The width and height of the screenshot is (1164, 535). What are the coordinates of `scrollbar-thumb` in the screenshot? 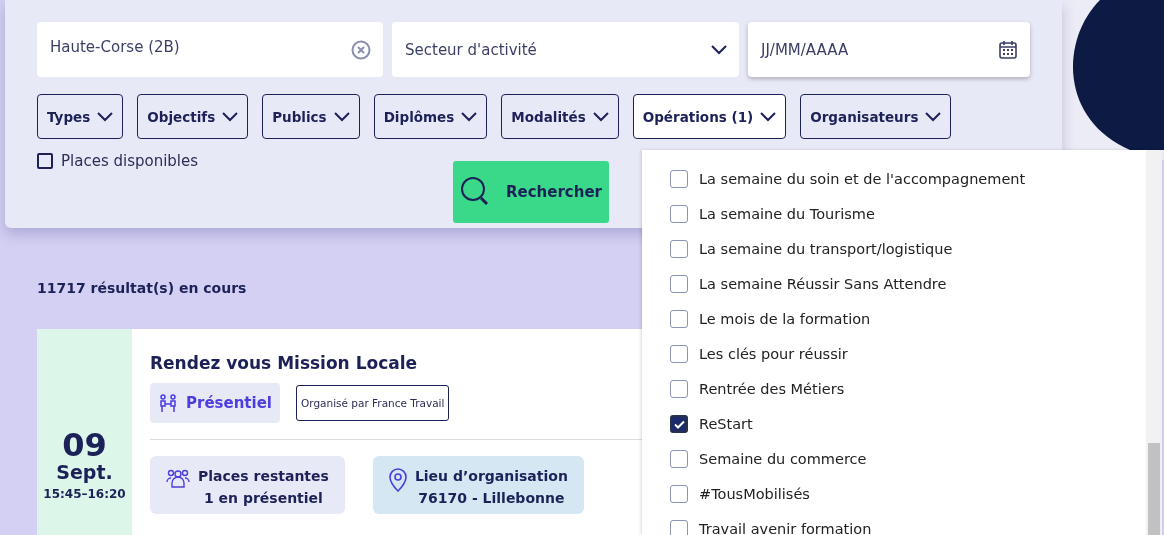 It's located at (1154, 489).